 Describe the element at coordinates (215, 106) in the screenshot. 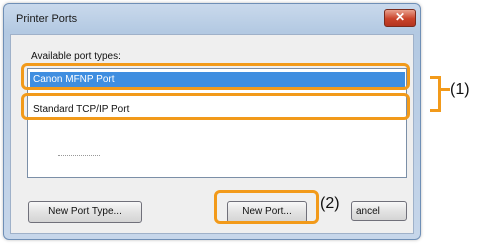

I see `highlight-standard-tcpip-port` at that location.